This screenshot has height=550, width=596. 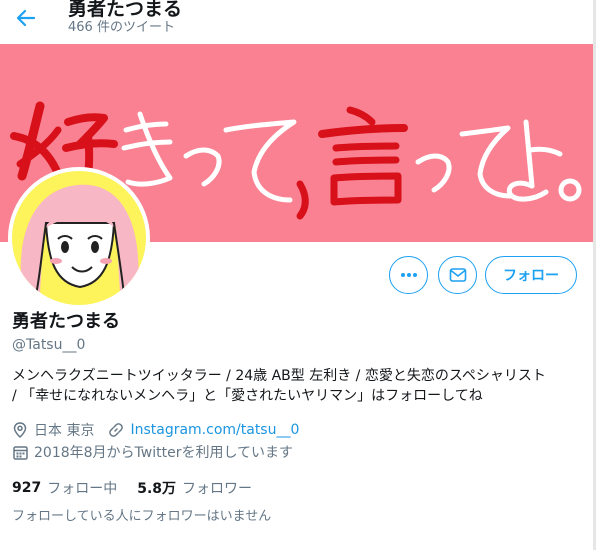 I want to click on avatar, so click(x=79, y=238).